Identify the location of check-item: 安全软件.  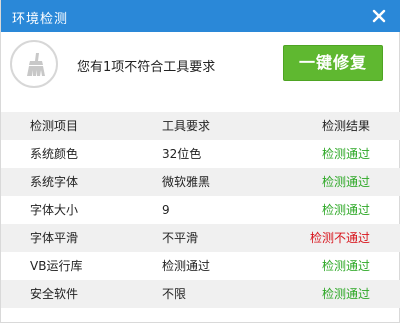
(54, 294).